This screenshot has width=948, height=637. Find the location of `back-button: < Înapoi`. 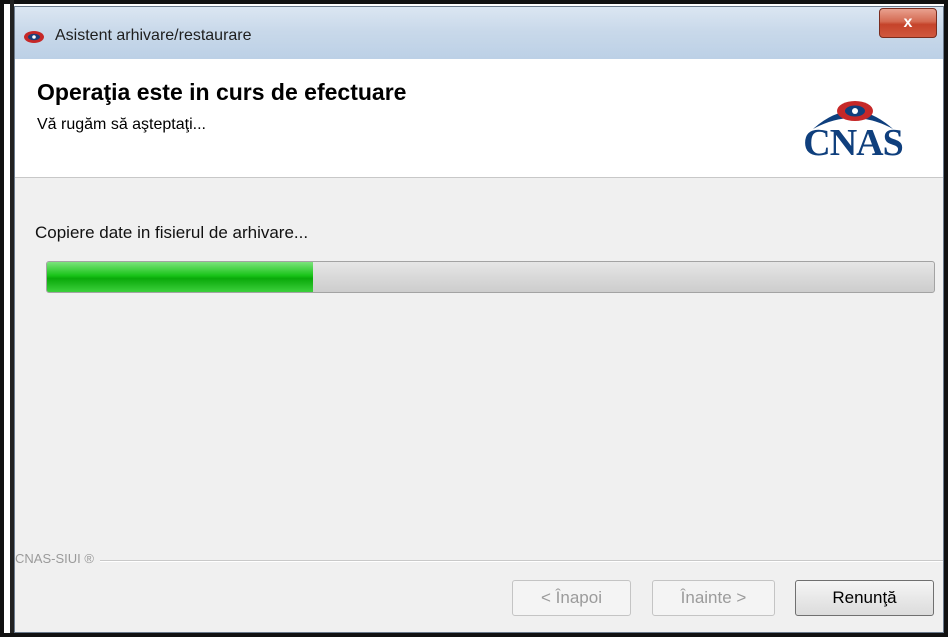

back-button: < Înapoi is located at coordinates (571, 598).